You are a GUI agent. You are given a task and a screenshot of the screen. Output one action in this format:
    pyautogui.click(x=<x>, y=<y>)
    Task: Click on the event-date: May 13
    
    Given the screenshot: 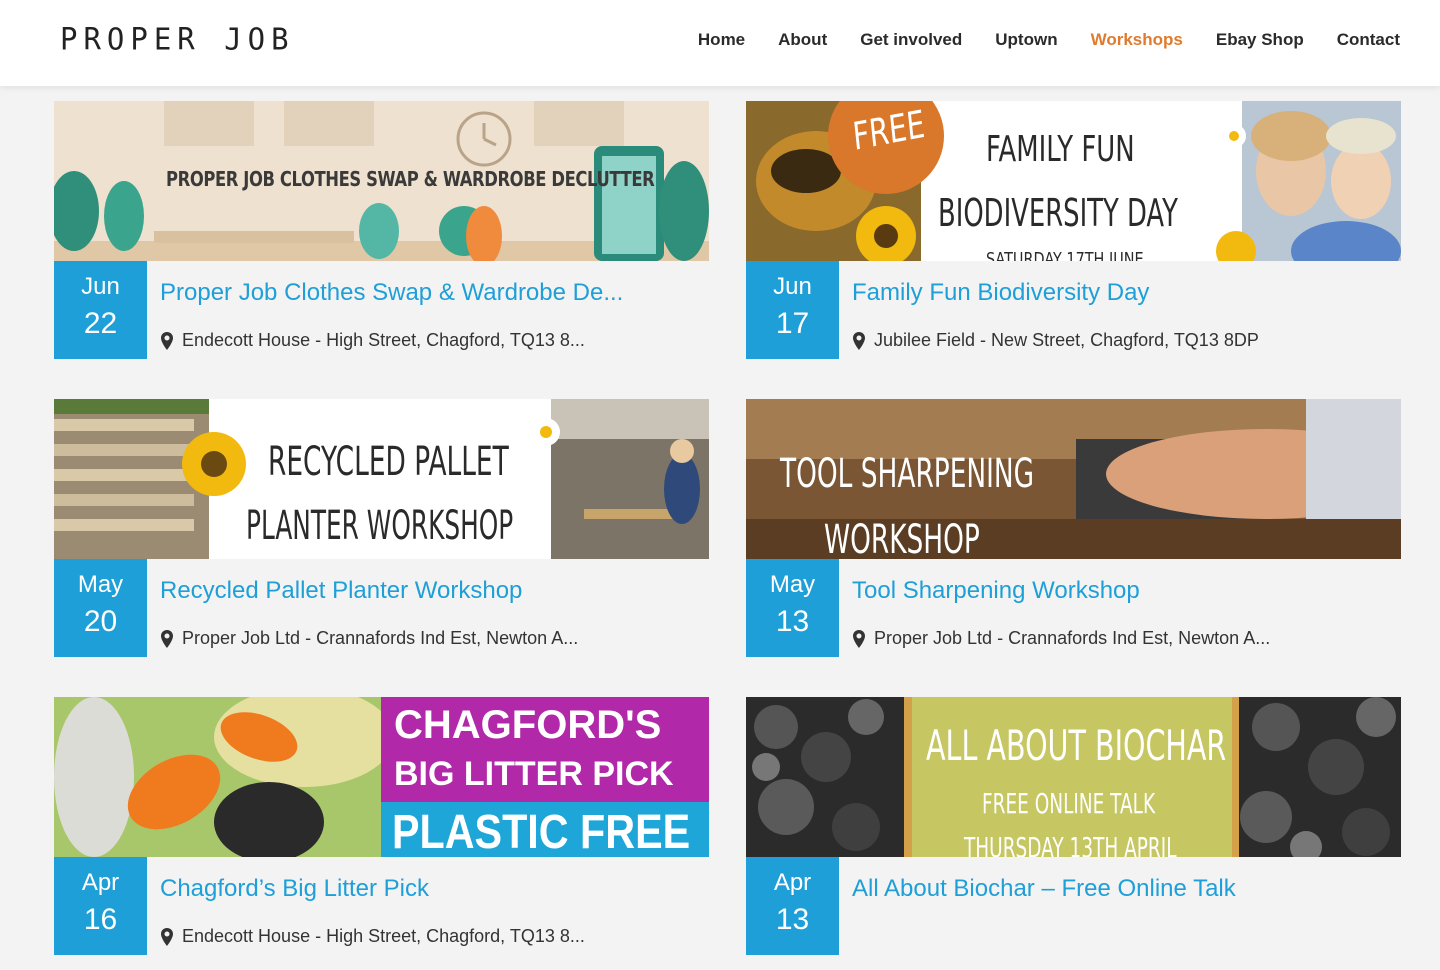 What is the action you would take?
    pyautogui.click(x=792, y=608)
    